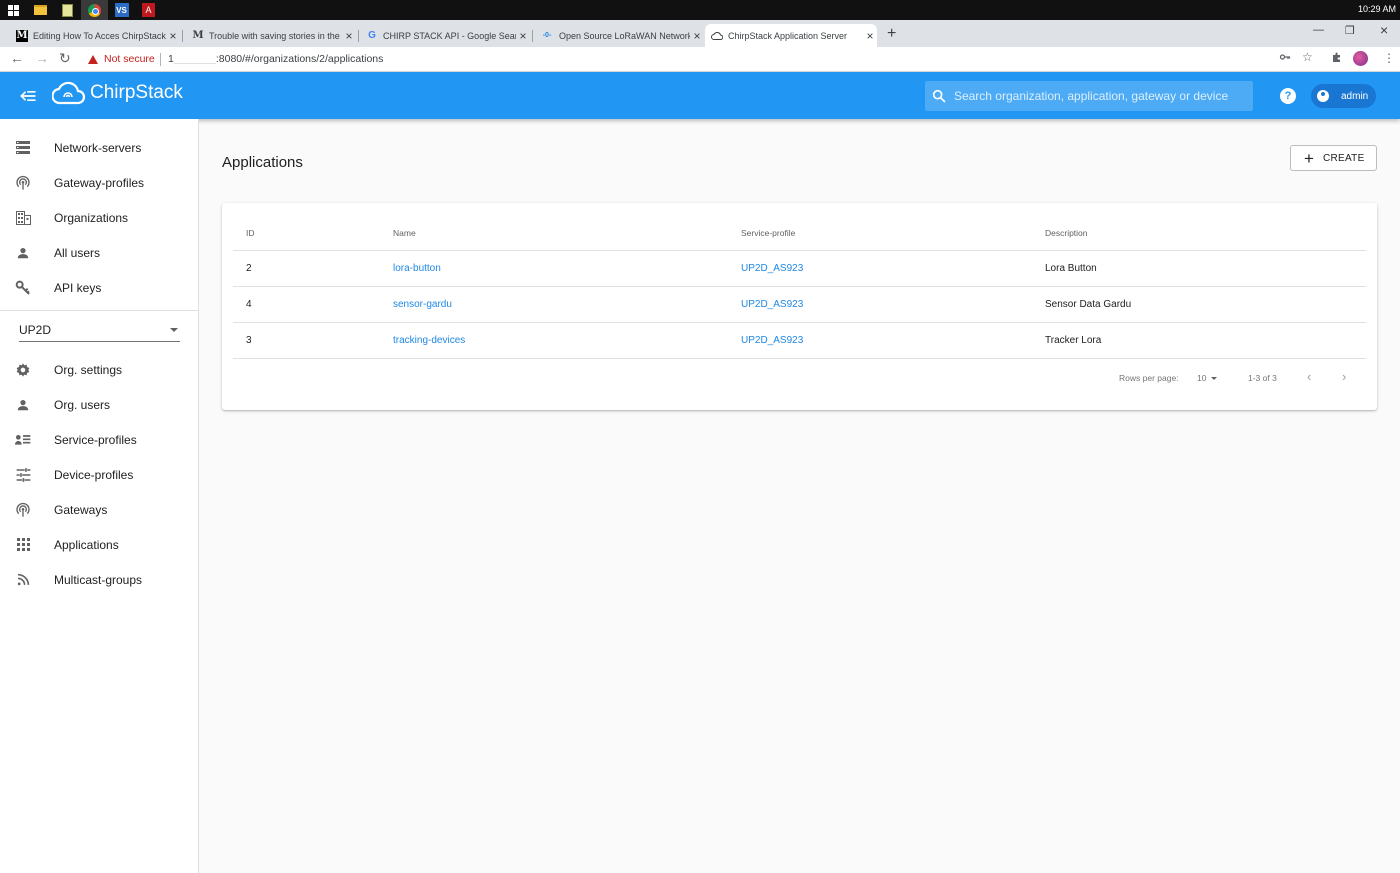 This screenshot has width=1400, height=873. What do you see at coordinates (99, 35) in the screenshot?
I see `tab-title: Editing How To Acces ChirpStack` at bounding box center [99, 35].